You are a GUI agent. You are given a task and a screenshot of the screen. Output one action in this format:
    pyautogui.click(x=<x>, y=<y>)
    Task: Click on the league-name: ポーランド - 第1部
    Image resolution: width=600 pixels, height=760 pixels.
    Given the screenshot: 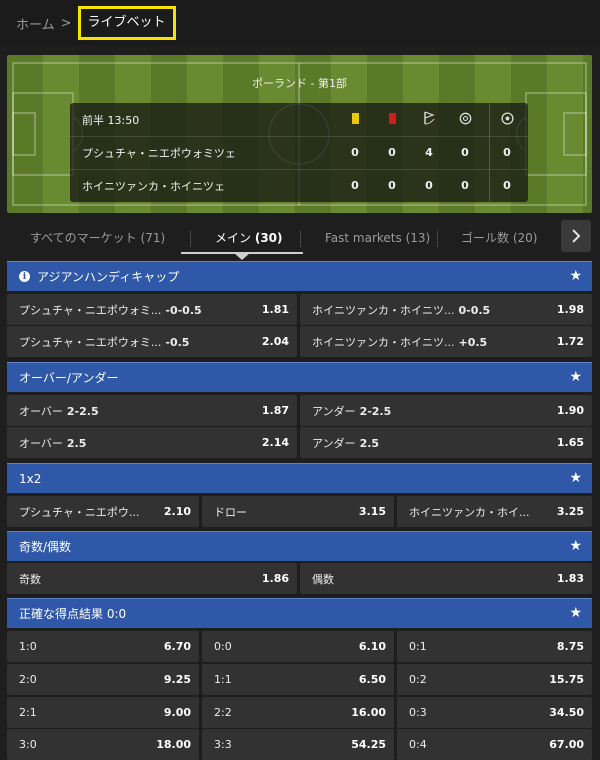 What is the action you would take?
    pyautogui.click(x=299, y=83)
    